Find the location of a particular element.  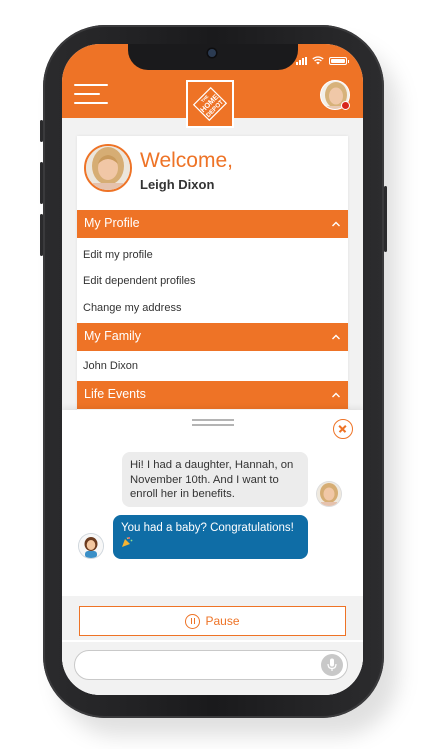

wifi-icon is located at coordinates (318, 60).